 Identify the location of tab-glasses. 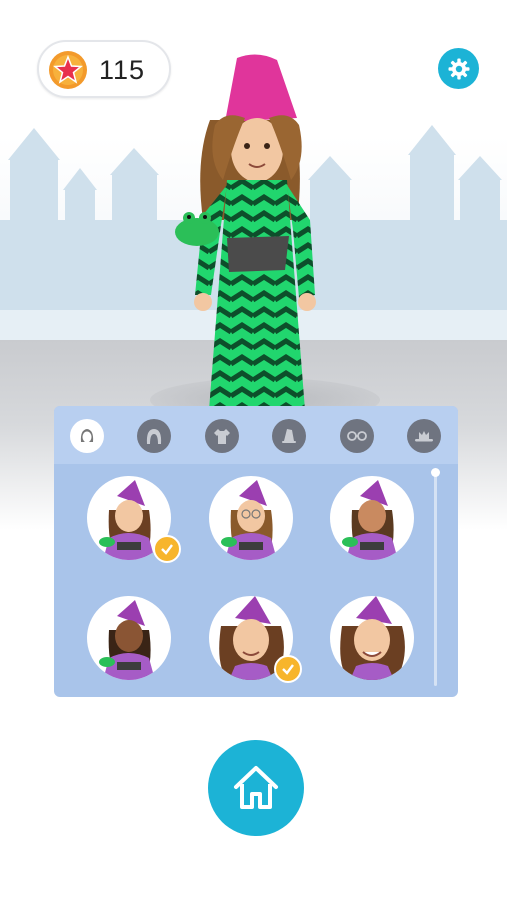
(357, 436).